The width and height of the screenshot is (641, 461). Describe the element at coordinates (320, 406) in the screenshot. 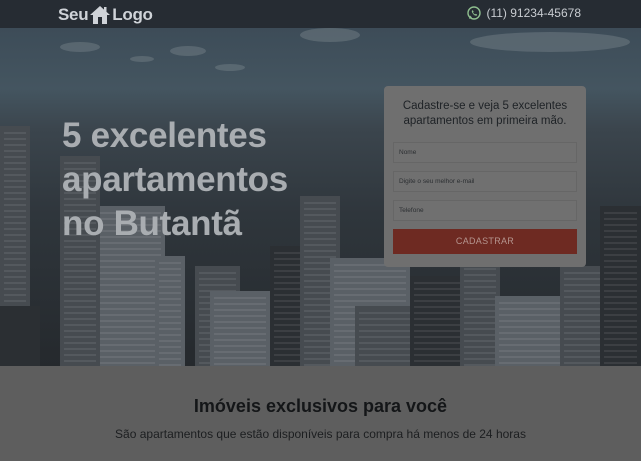

I see `section-title: Imóveis exclusivos para você` at that location.